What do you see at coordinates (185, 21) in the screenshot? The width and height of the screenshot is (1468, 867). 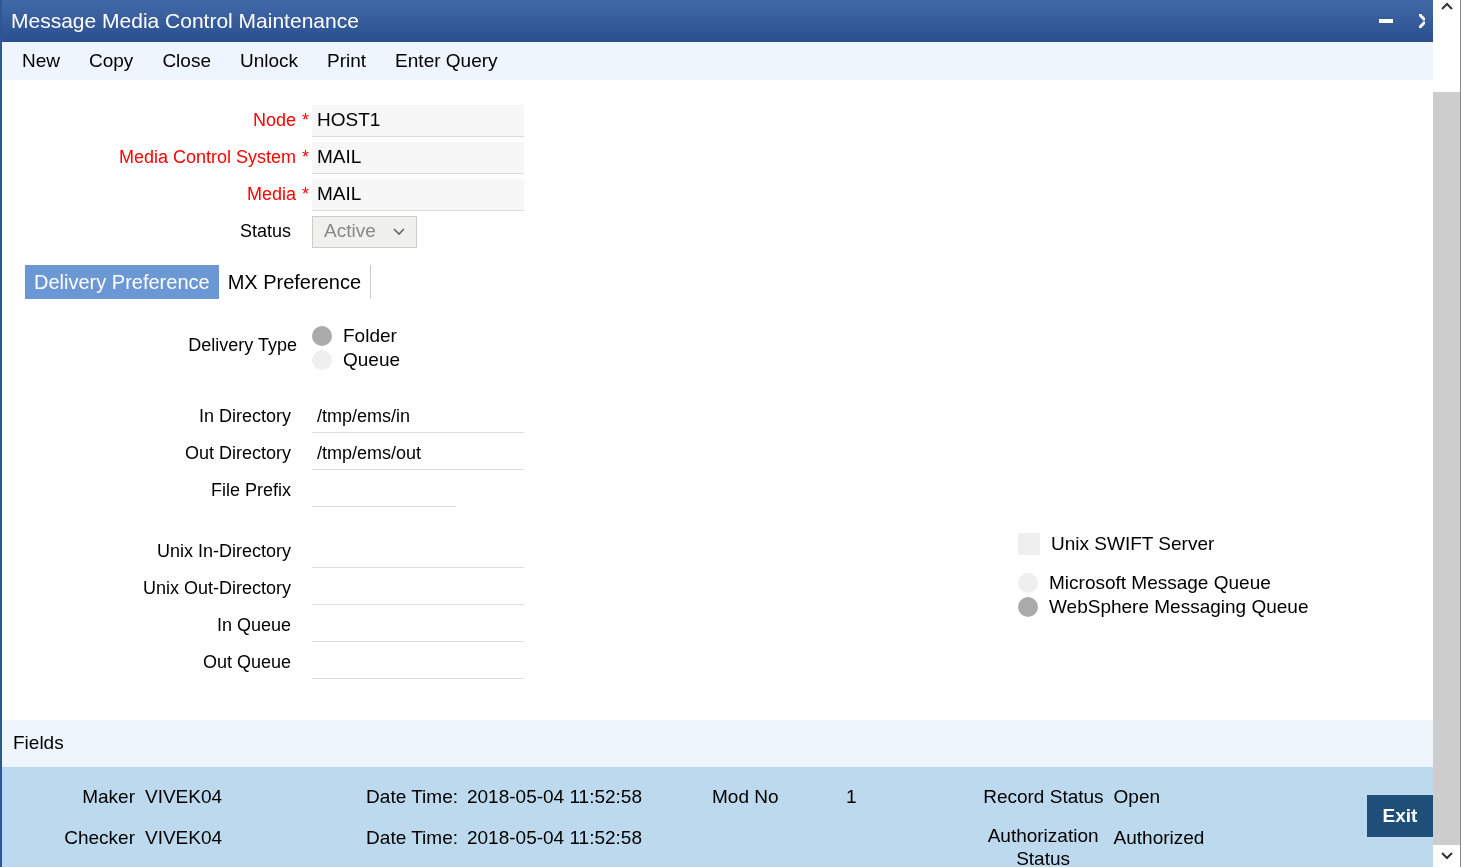 I see `window-title: Message Media Control Maintenance` at bounding box center [185, 21].